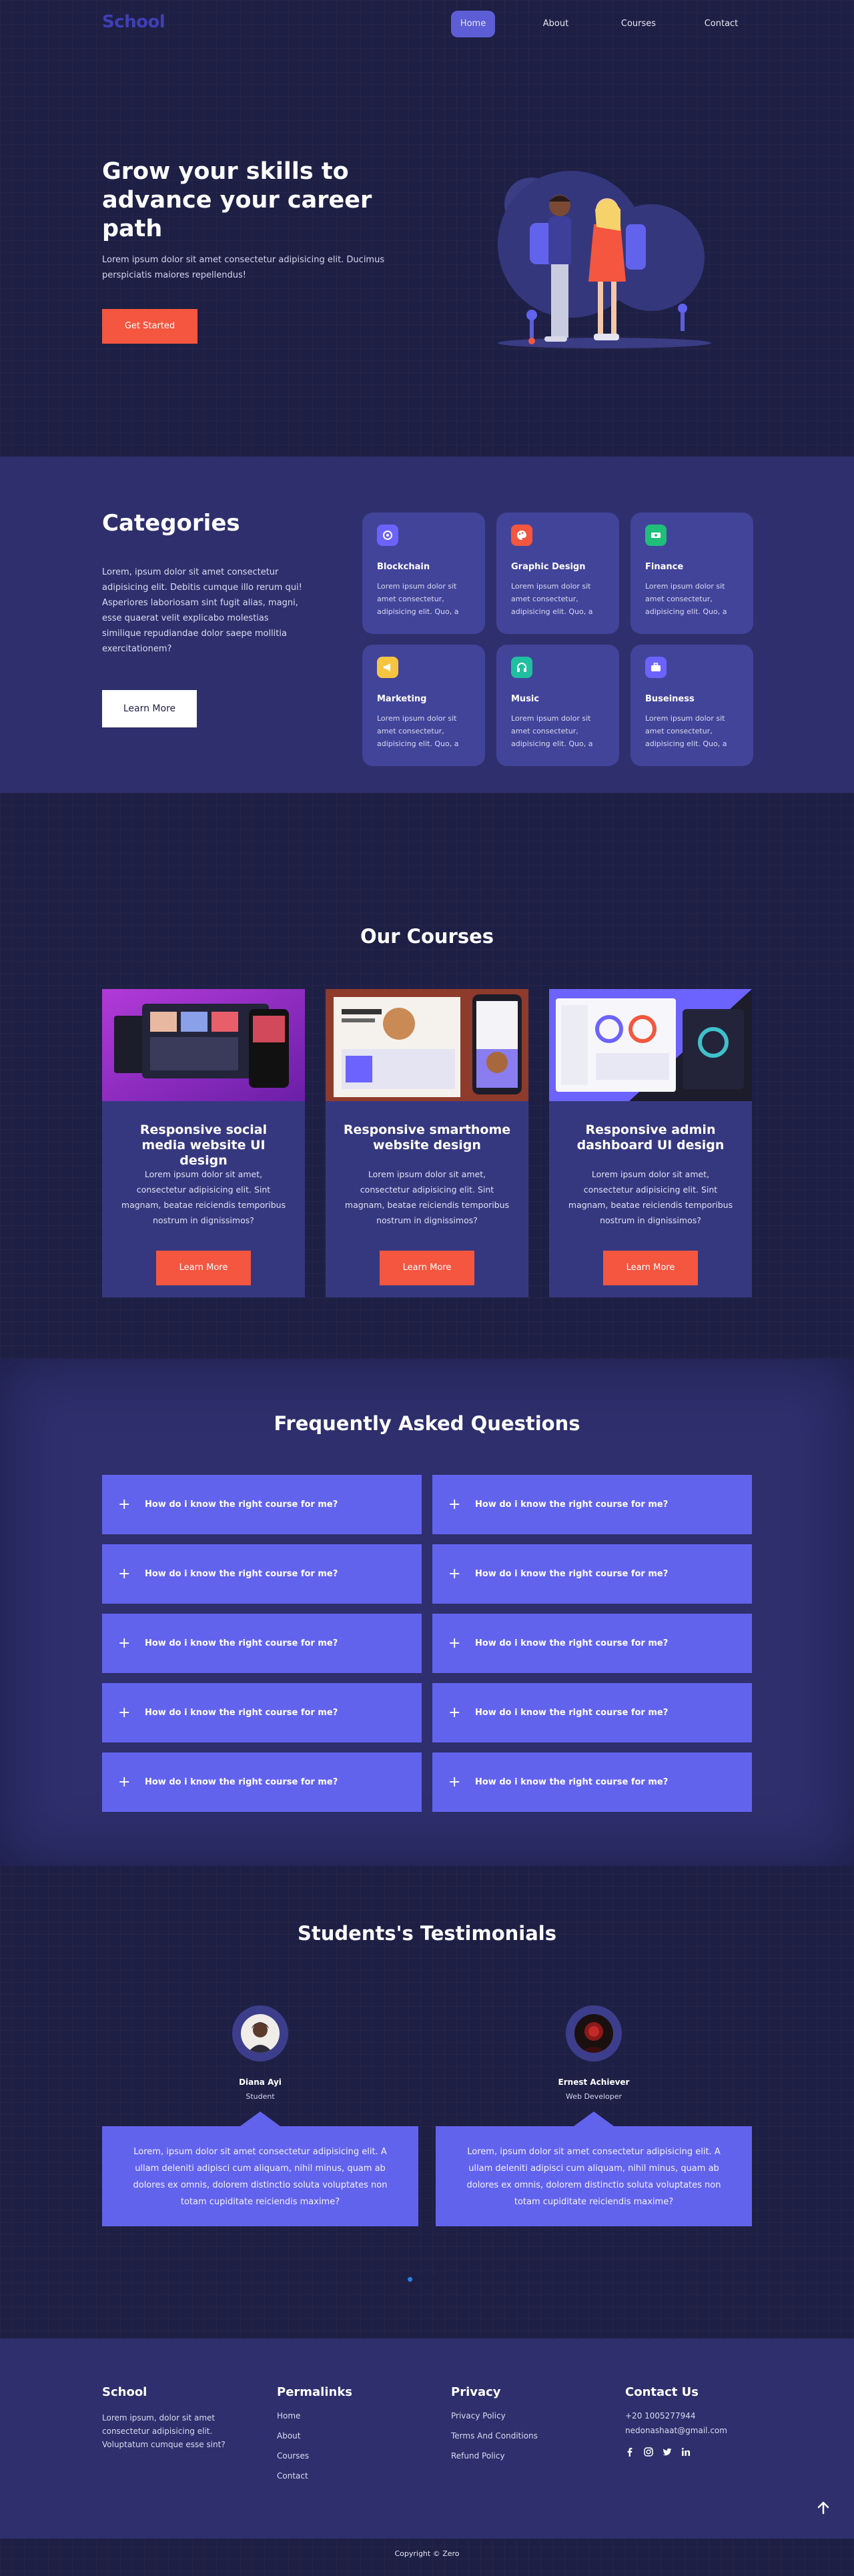 Image resolution: width=854 pixels, height=2576 pixels. I want to click on categories-title: Categories, so click(171, 523).